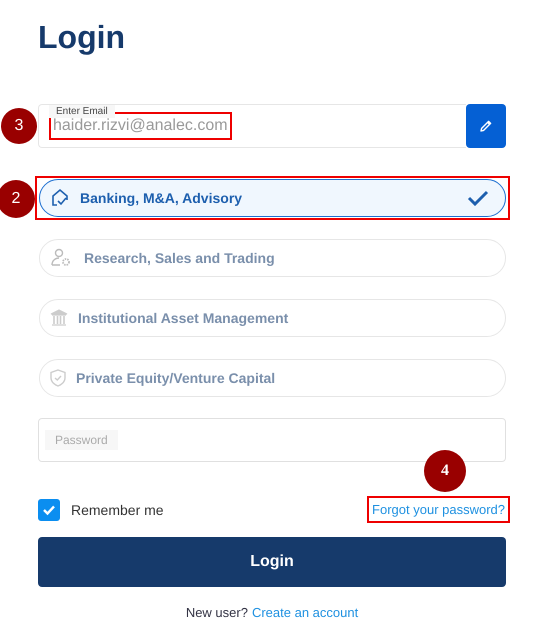 This screenshot has width=546, height=623. What do you see at coordinates (217, 612) in the screenshot?
I see `signup-prompt: New user?` at bounding box center [217, 612].